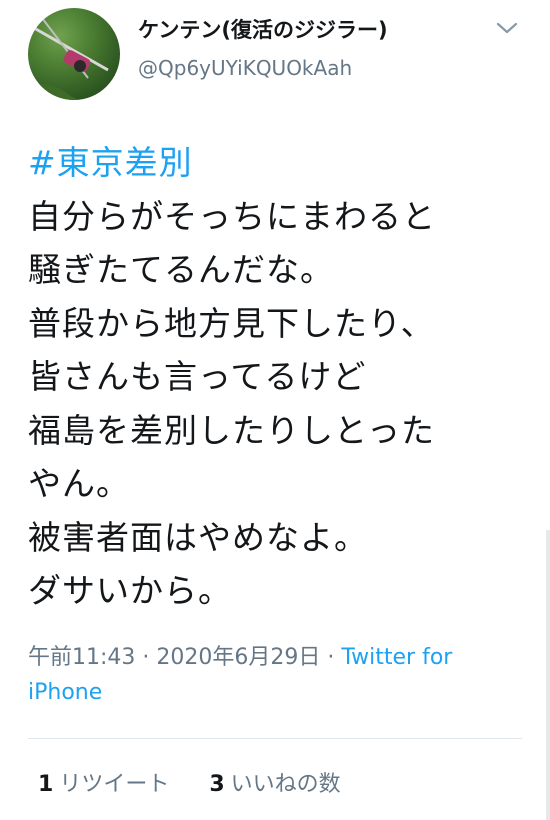 This screenshot has height=820, width=550. I want to click on retweets-stat: 1 リツイート, so click(103, 782).